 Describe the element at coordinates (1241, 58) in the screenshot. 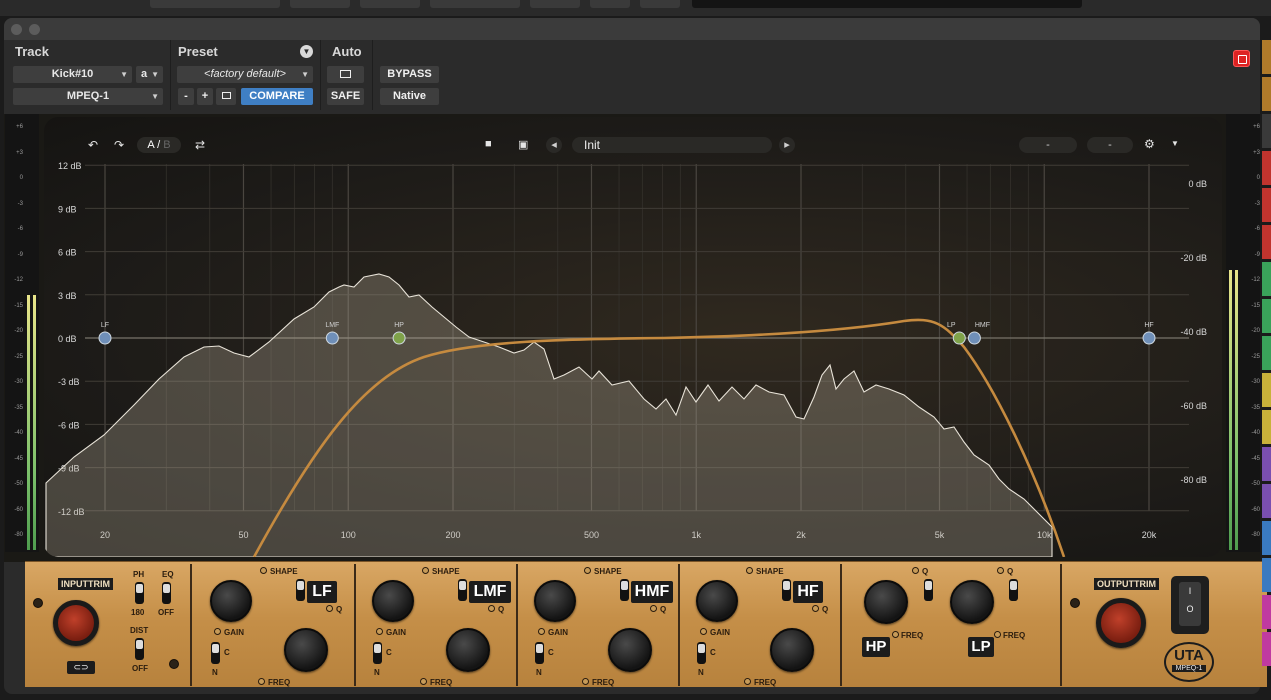

I see `plugin-power-button` at that location.